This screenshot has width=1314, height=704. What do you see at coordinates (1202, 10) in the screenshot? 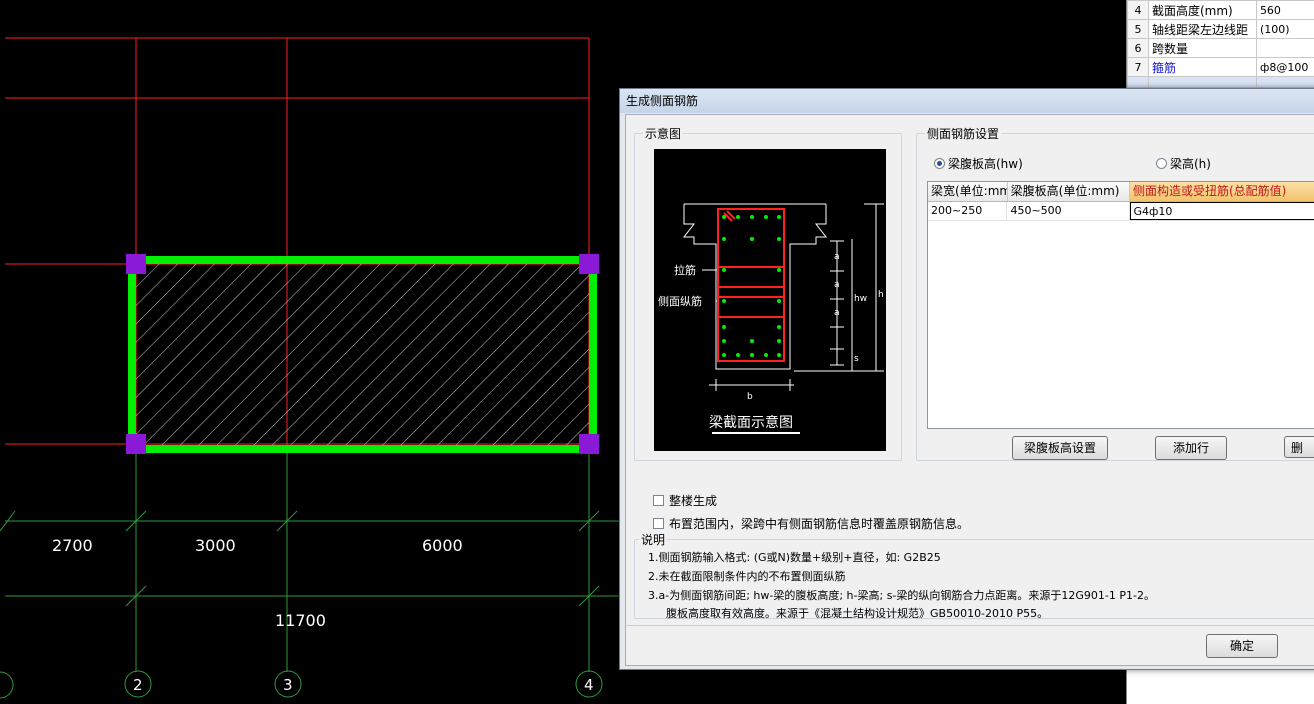
I see `property-name: 截面高度(mm)` at bounding box center [1202, 10].